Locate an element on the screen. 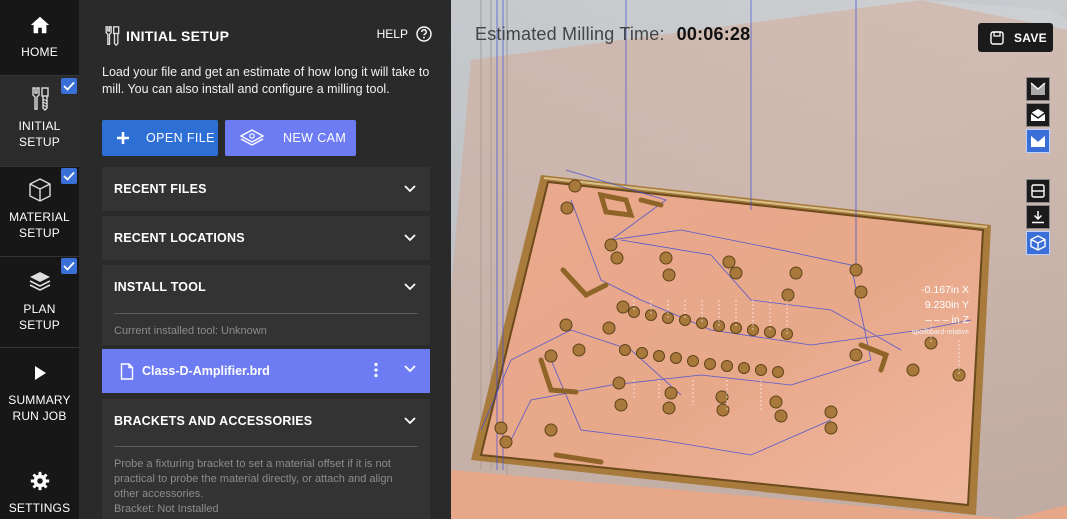  nav-initial-setup: INITIAL SETUP is located at coordinates (39, 121).